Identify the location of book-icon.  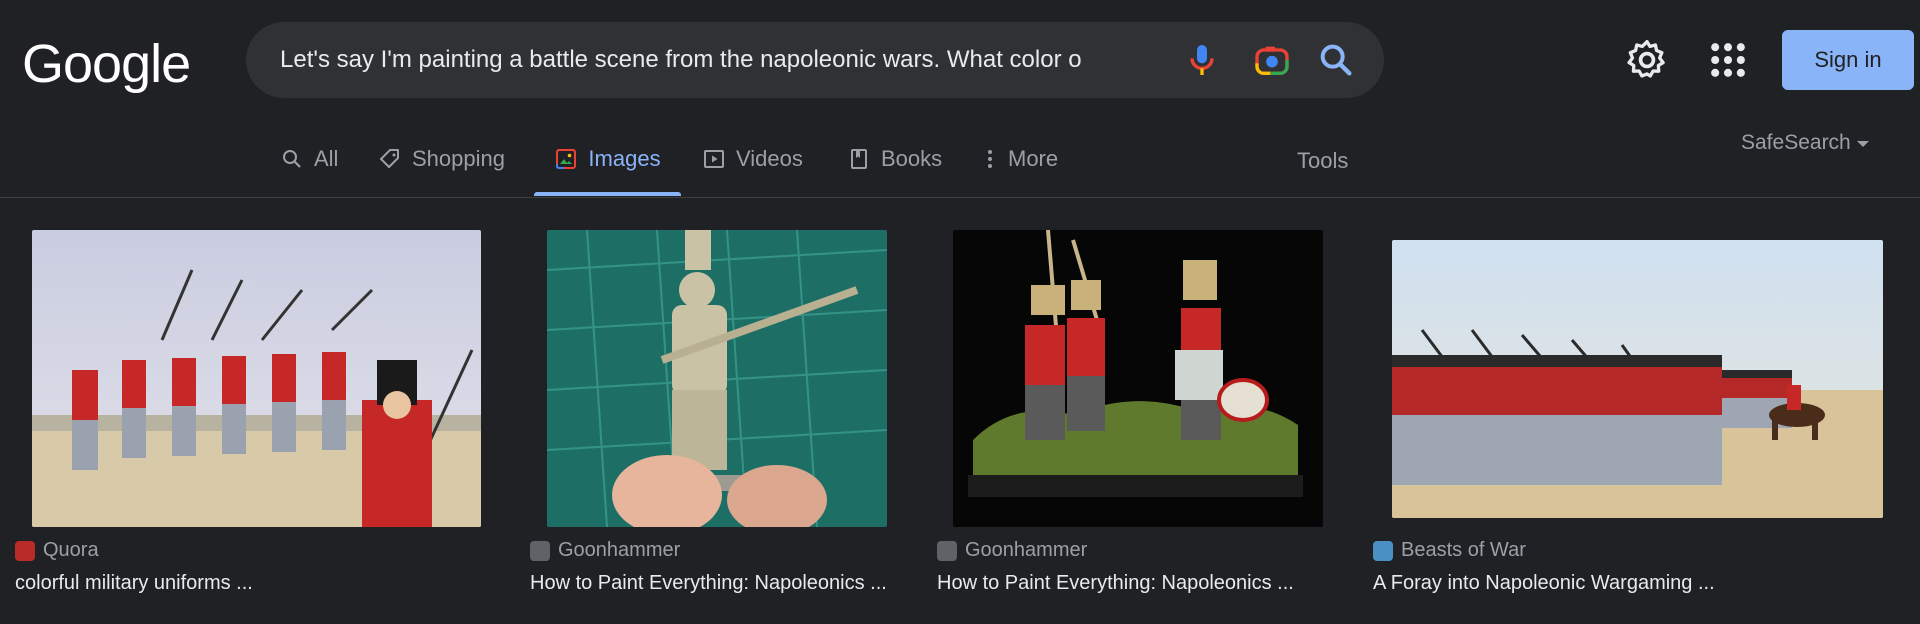
(859, 159).